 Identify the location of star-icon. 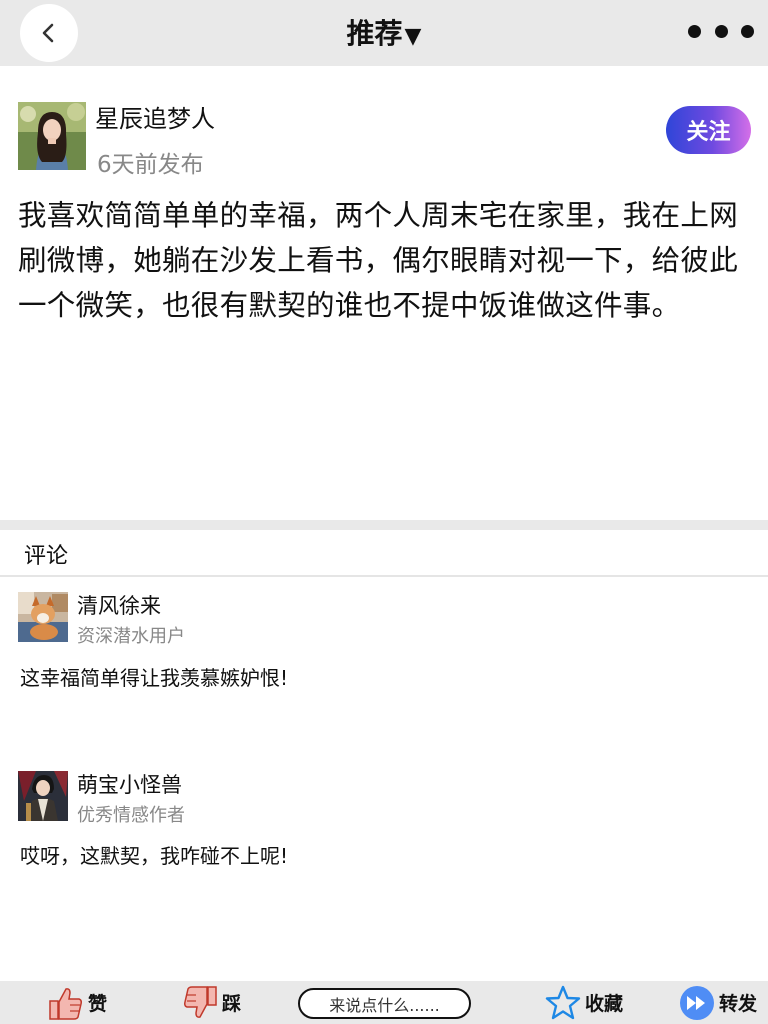
(563, 1002).